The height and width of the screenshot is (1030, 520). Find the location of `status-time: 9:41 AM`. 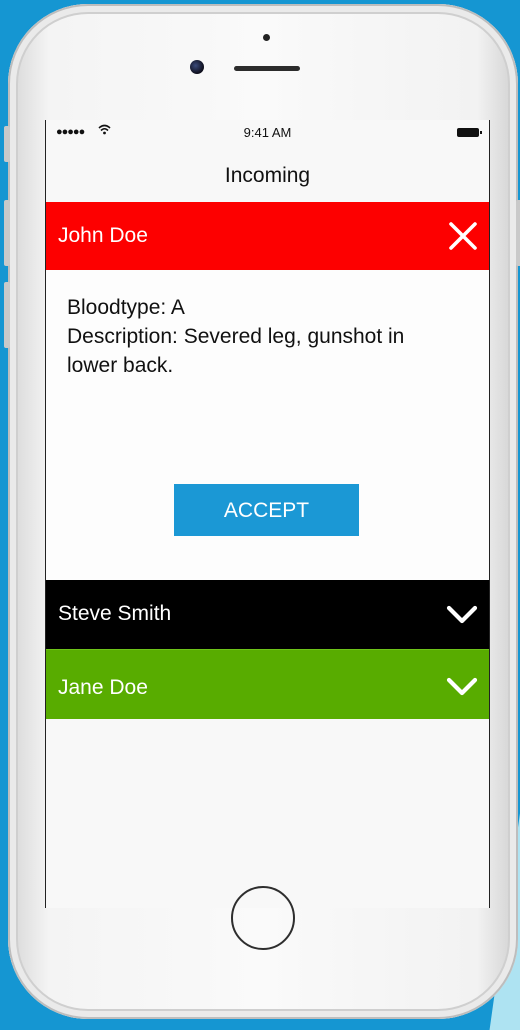

status-time: 9:41 AM is located at coordinates (267, 132).